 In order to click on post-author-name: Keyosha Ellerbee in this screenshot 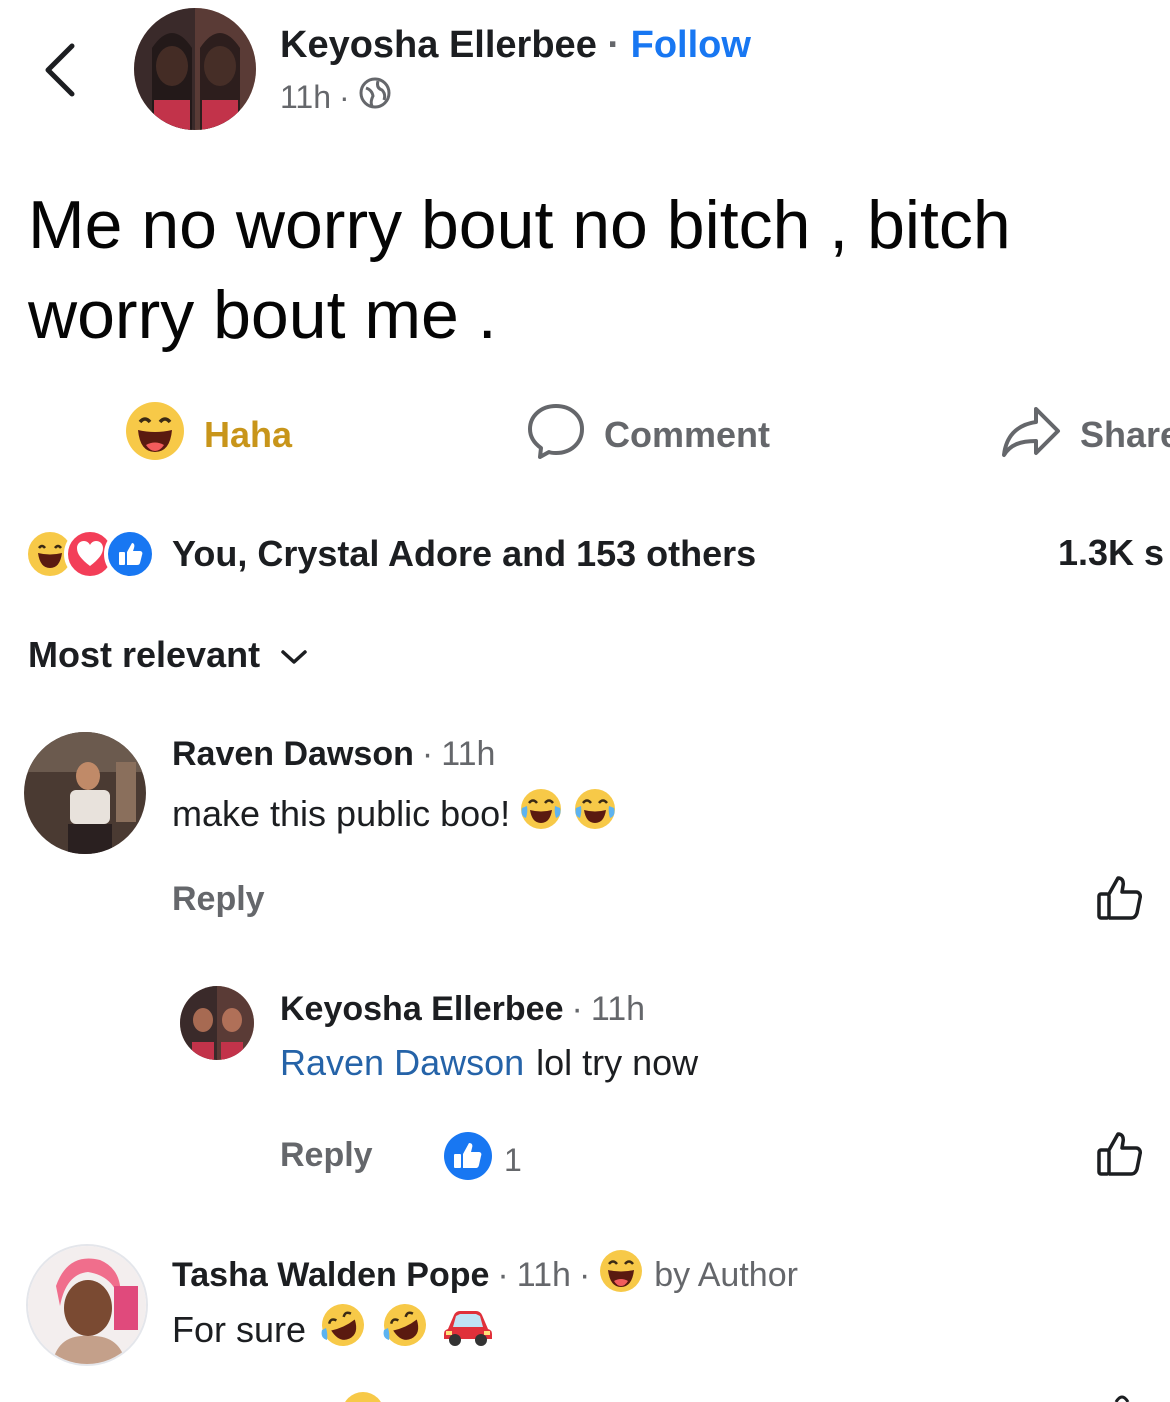, I will do `click(438, 45)`.